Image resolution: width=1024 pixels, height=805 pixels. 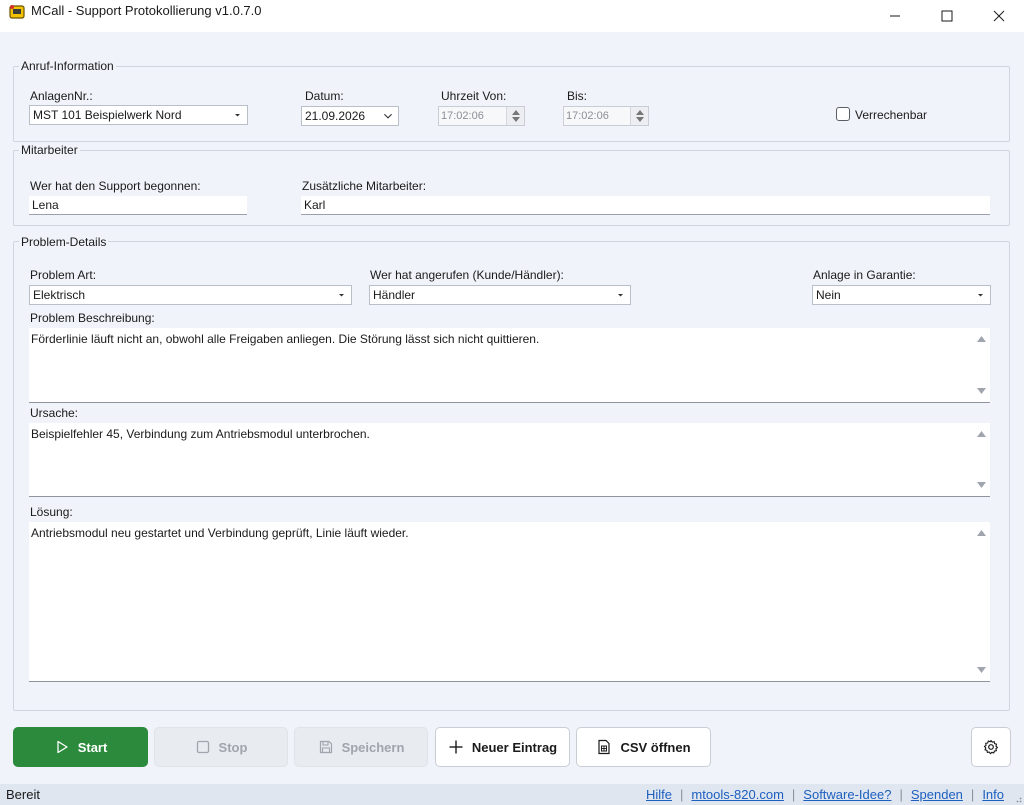 What do you see at coordinates (364, 186) in the screenshot?
I see `additional-staff-label: Zusätzliche Mitarbeiter:` at bounding box center [364, 186].